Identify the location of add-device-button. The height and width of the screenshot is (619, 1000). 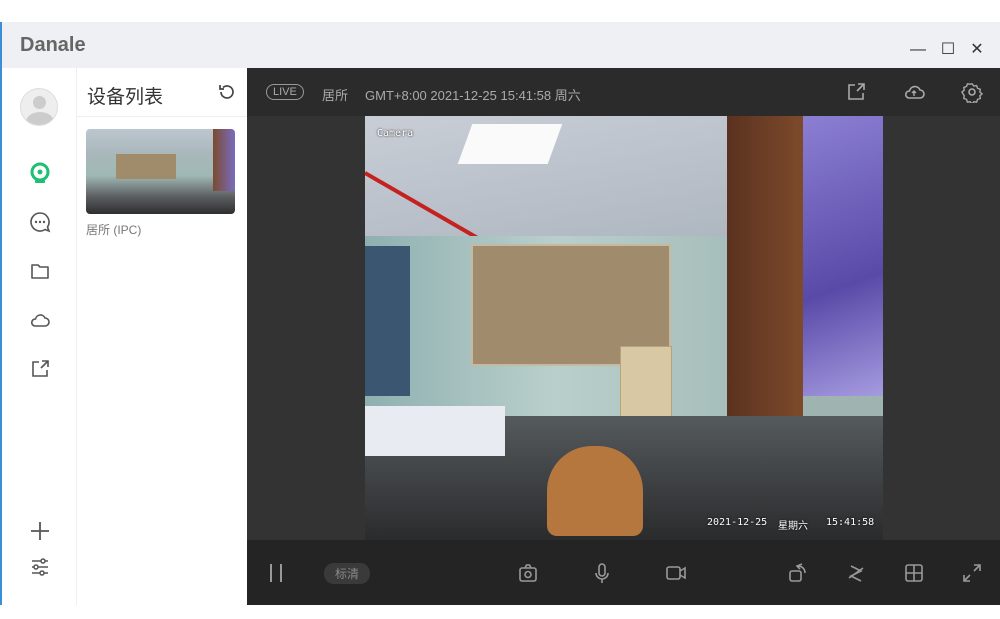
(40, 531).